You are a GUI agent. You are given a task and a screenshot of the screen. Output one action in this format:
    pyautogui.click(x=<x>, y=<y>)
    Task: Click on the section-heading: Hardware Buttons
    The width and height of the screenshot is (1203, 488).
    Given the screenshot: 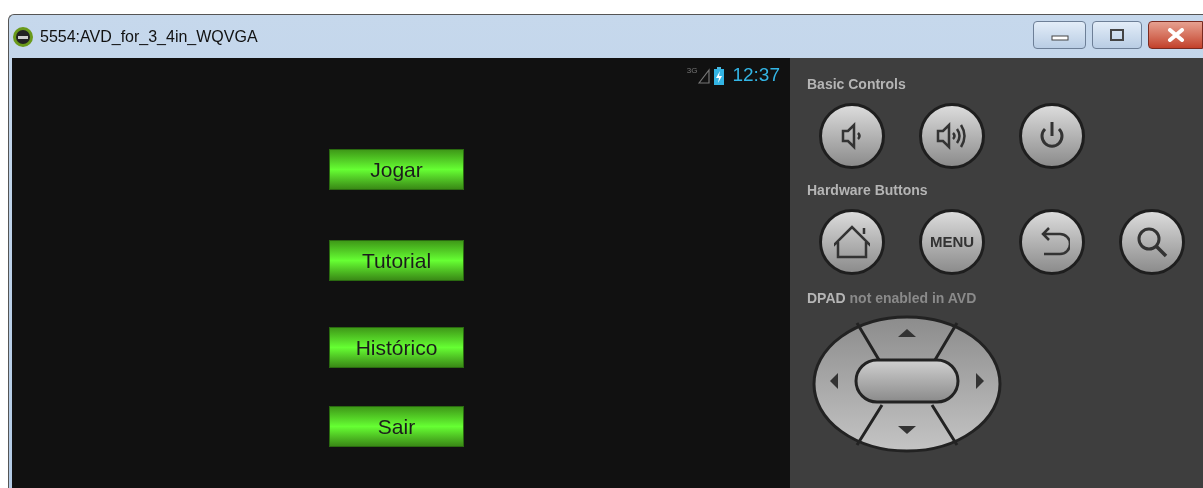 What is the action you would take?
    pyautogui.click(x=868, y=190)
    